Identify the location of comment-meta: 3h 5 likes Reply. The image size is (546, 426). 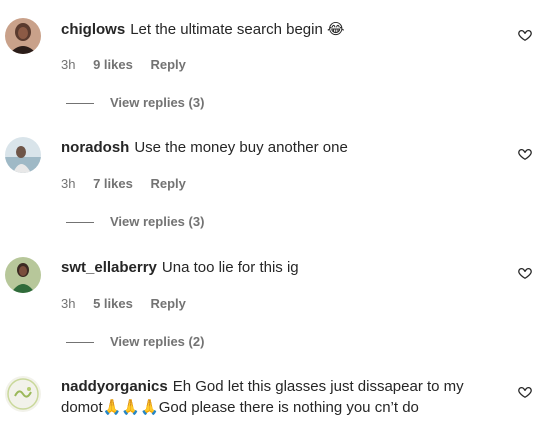
(123, 304).